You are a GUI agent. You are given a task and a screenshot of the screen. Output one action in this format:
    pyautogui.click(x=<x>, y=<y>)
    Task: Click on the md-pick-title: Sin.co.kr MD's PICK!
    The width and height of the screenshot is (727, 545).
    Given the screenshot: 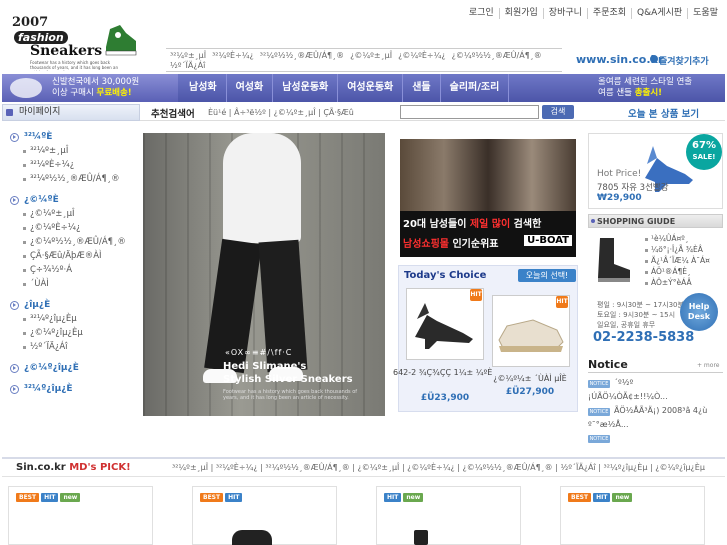 What is the action you would take?
    pyautogui.click(x=73, y=467)
    